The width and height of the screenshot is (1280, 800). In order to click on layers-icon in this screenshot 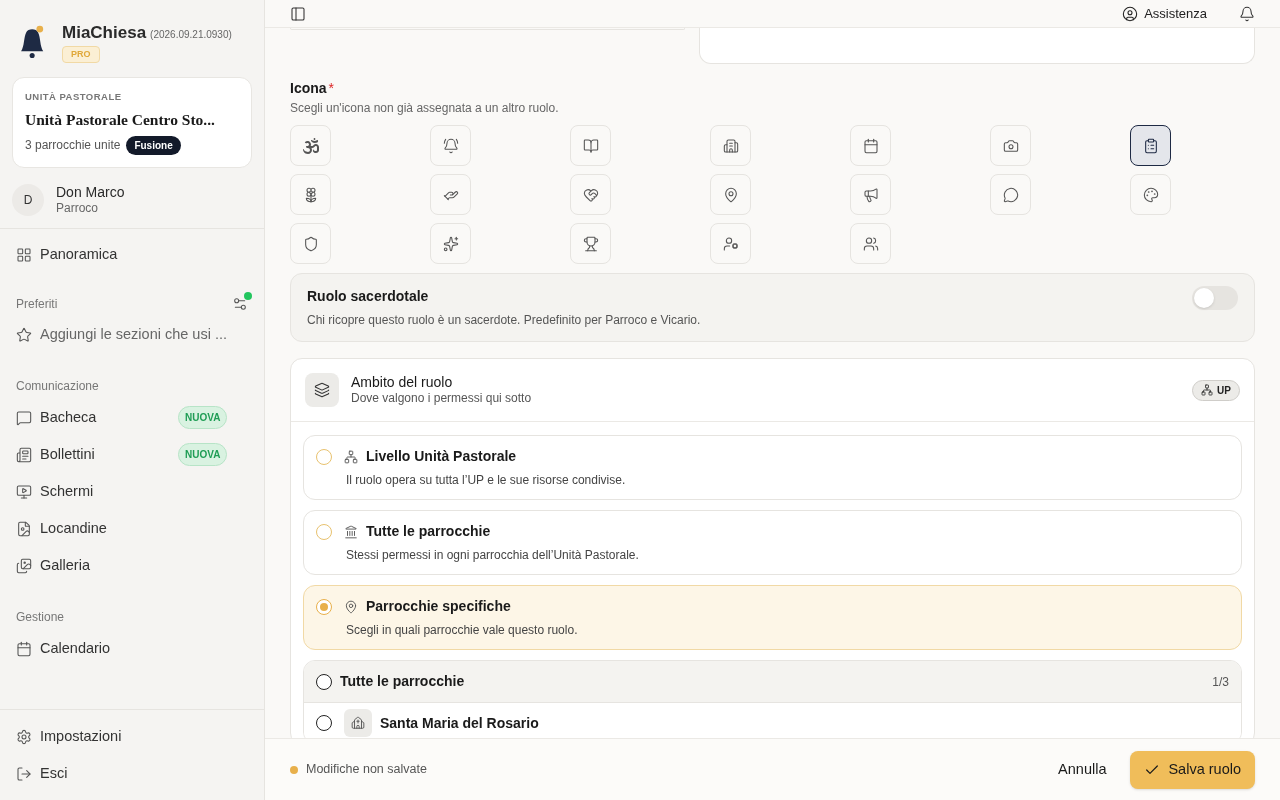, I will do `click(322, 390)`.